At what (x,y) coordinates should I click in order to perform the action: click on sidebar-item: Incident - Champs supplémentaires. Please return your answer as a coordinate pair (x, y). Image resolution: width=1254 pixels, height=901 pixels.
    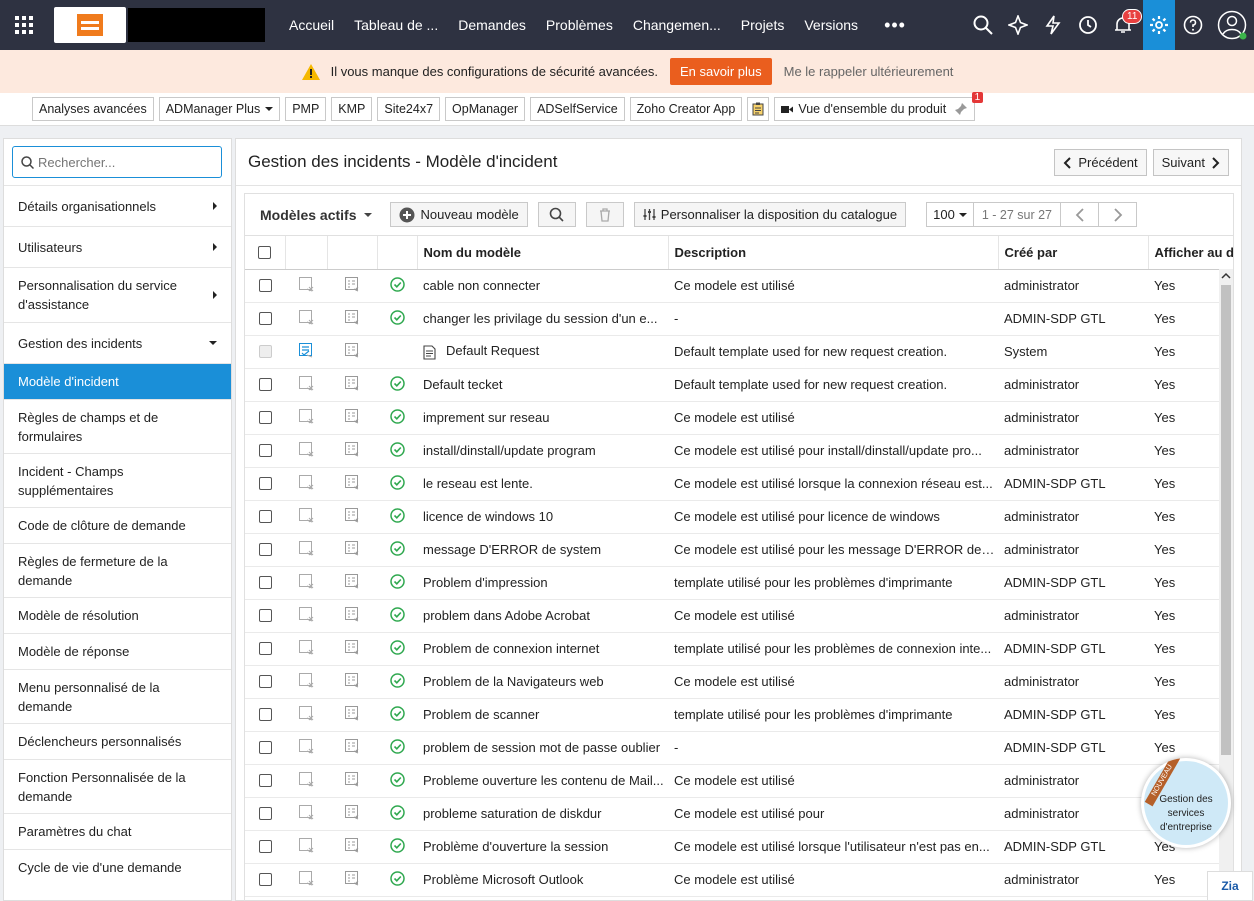
    Looking at the image, I should click on (117, 480).